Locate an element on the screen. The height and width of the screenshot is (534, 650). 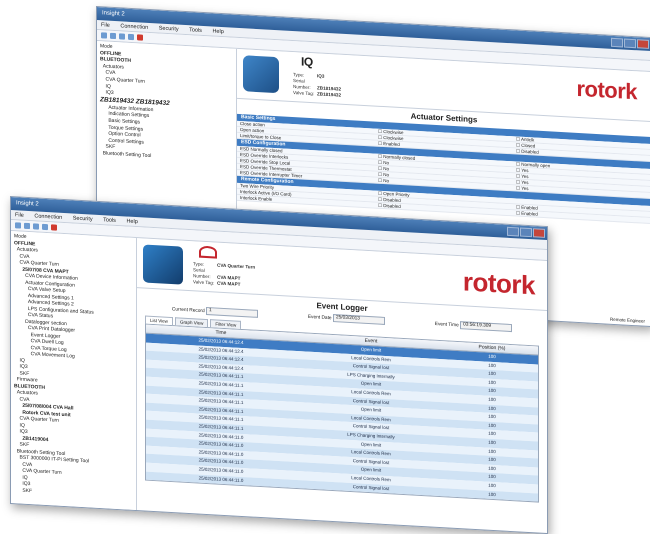
event-time-field: 03:56:19.309 is located at coordinates (486, 327).